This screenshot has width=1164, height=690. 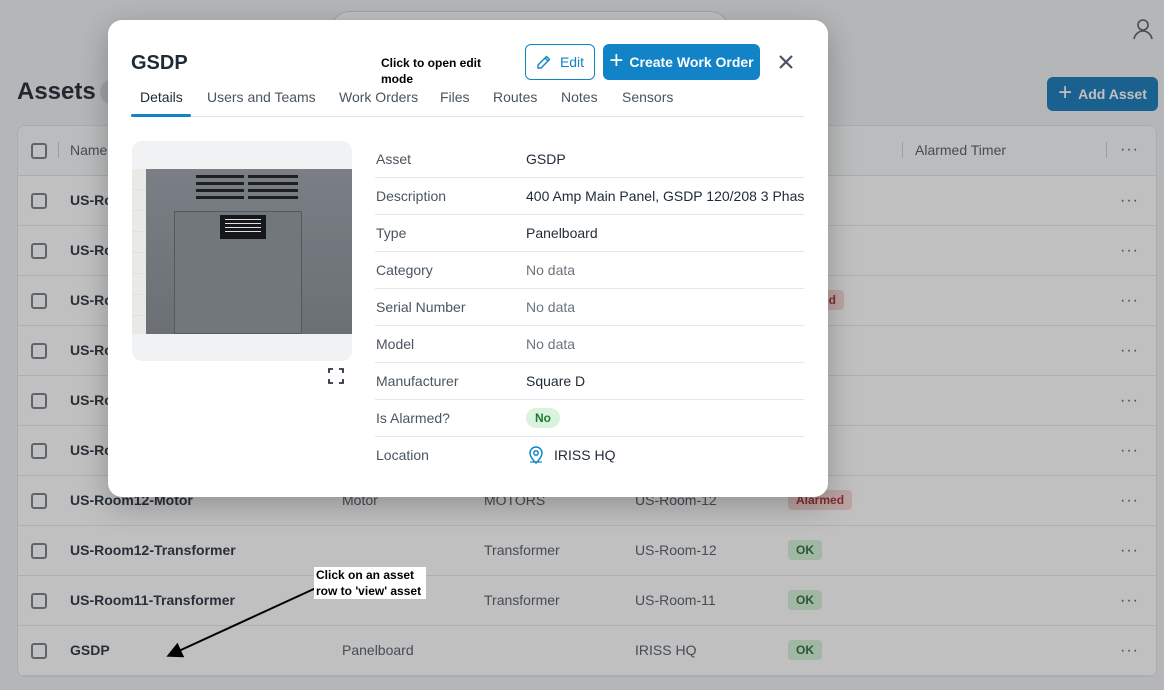 What do you see at coordinates (378, 97) in the screenshot?
I see `tab-work-orders: Work Orders` at bounding box center [378, 97].